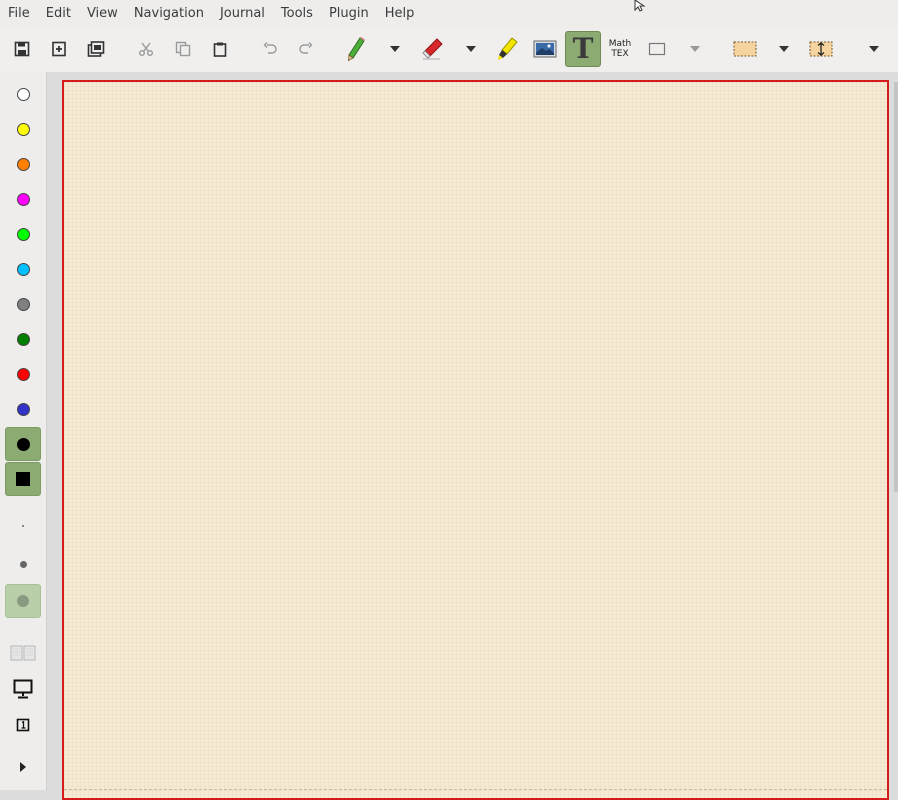 This screenshot has height=800, width=898. I want to click on paired-pages-button, so click(23, 652).